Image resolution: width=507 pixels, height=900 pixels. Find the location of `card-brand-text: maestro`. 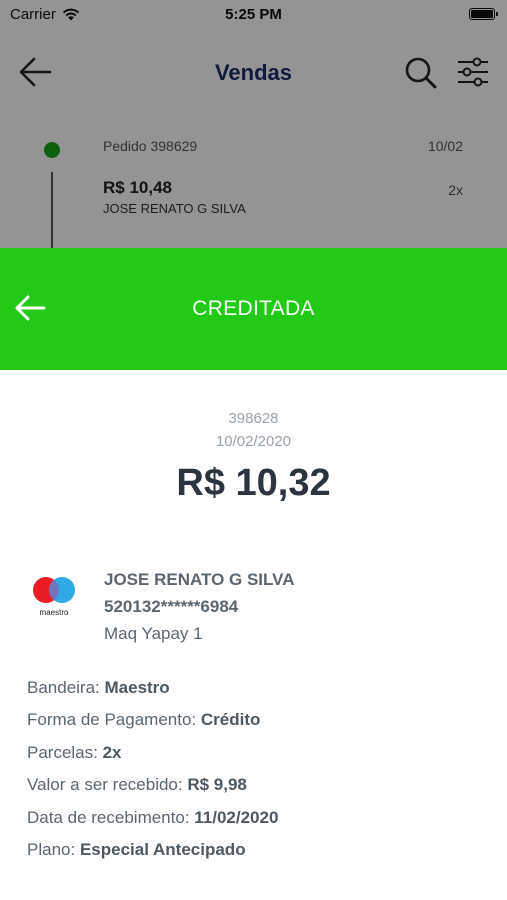

card-brand-text: maestro is located at coordinates (54, 612).